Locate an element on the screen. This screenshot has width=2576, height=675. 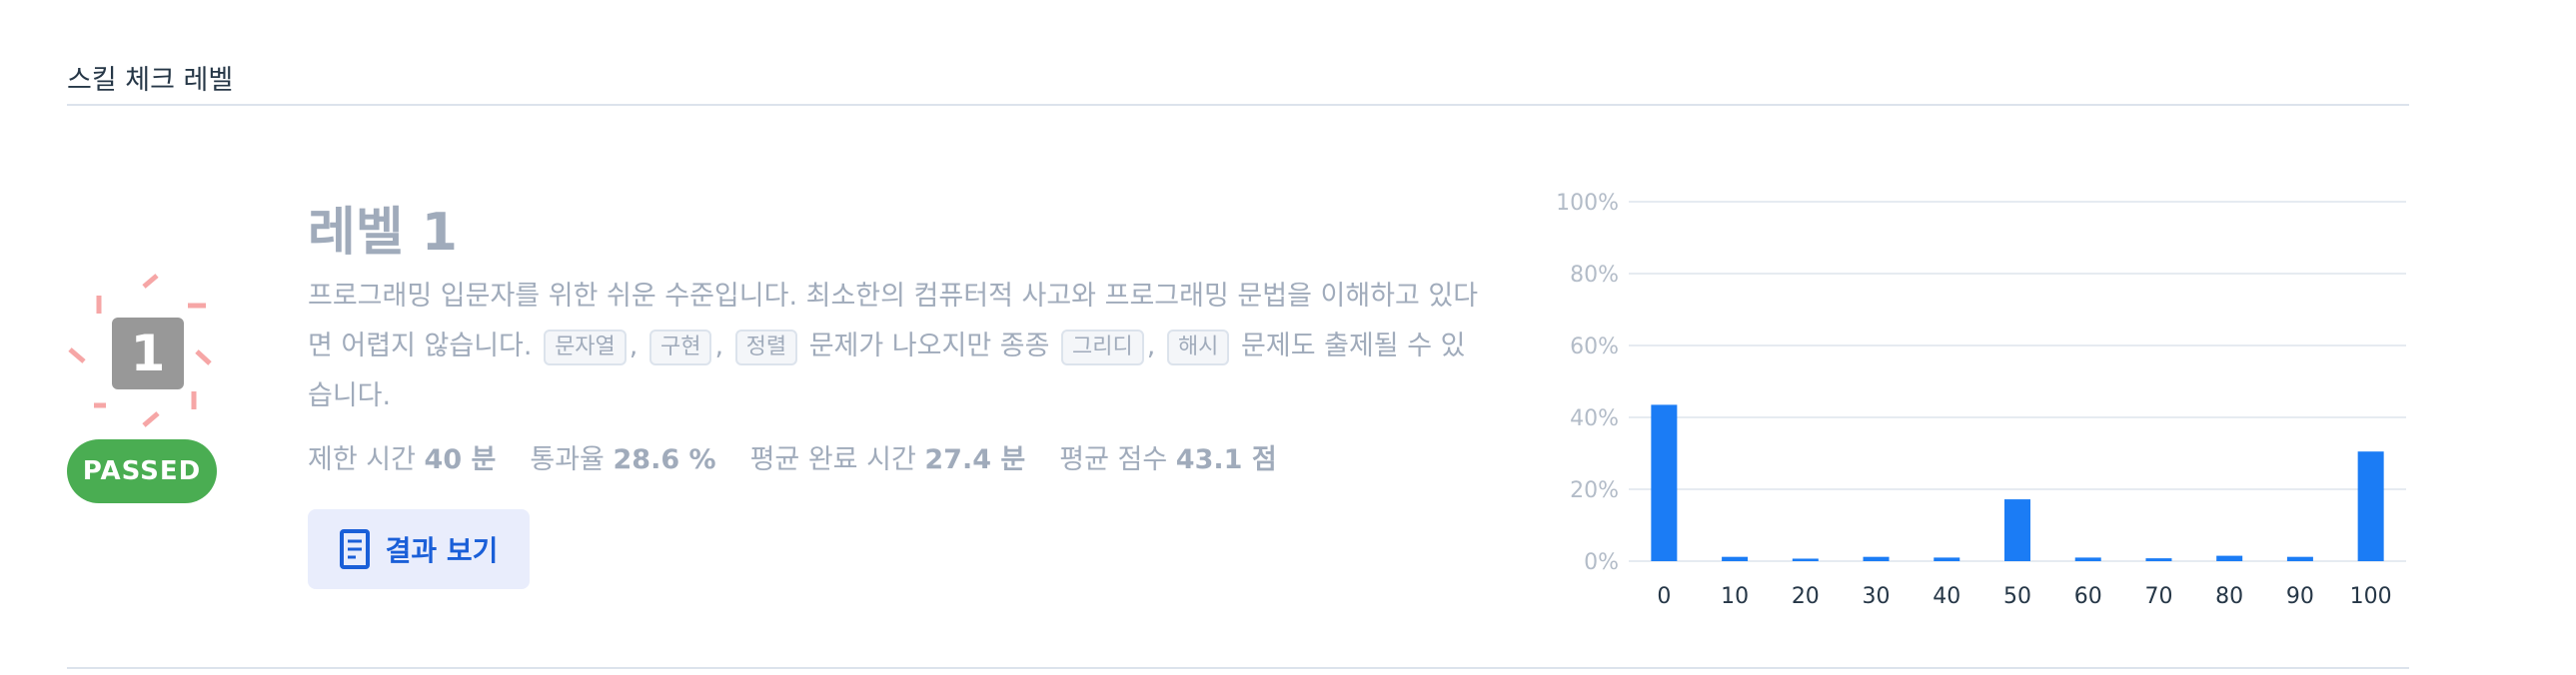
view-result-label: 결과 보기 is located at coordinates (442, 550).